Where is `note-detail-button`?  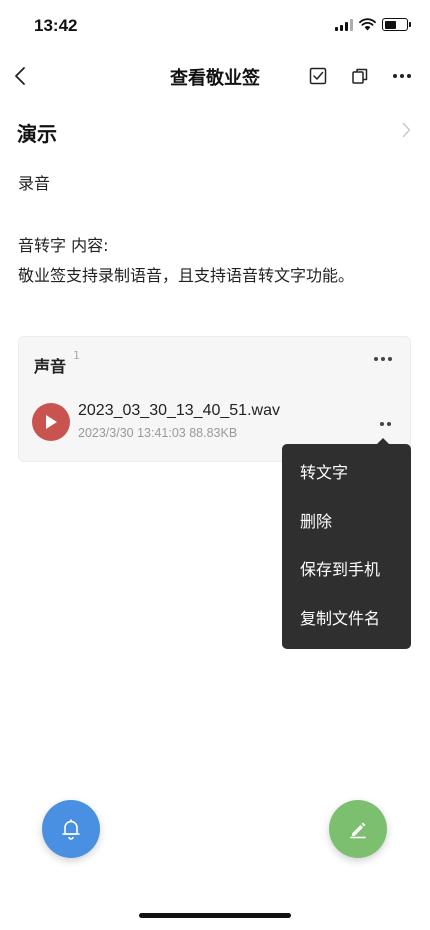 note-detail-button is located at coordinates (406, 130).